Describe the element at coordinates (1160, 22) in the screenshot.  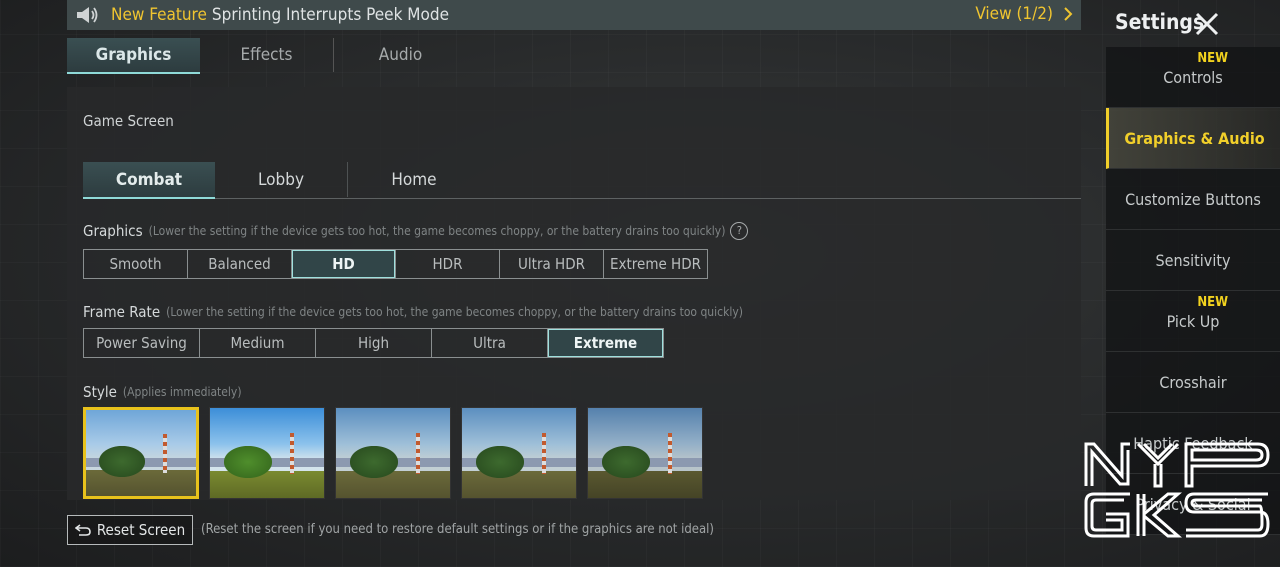
I see `settings-title: Settings` at that location.